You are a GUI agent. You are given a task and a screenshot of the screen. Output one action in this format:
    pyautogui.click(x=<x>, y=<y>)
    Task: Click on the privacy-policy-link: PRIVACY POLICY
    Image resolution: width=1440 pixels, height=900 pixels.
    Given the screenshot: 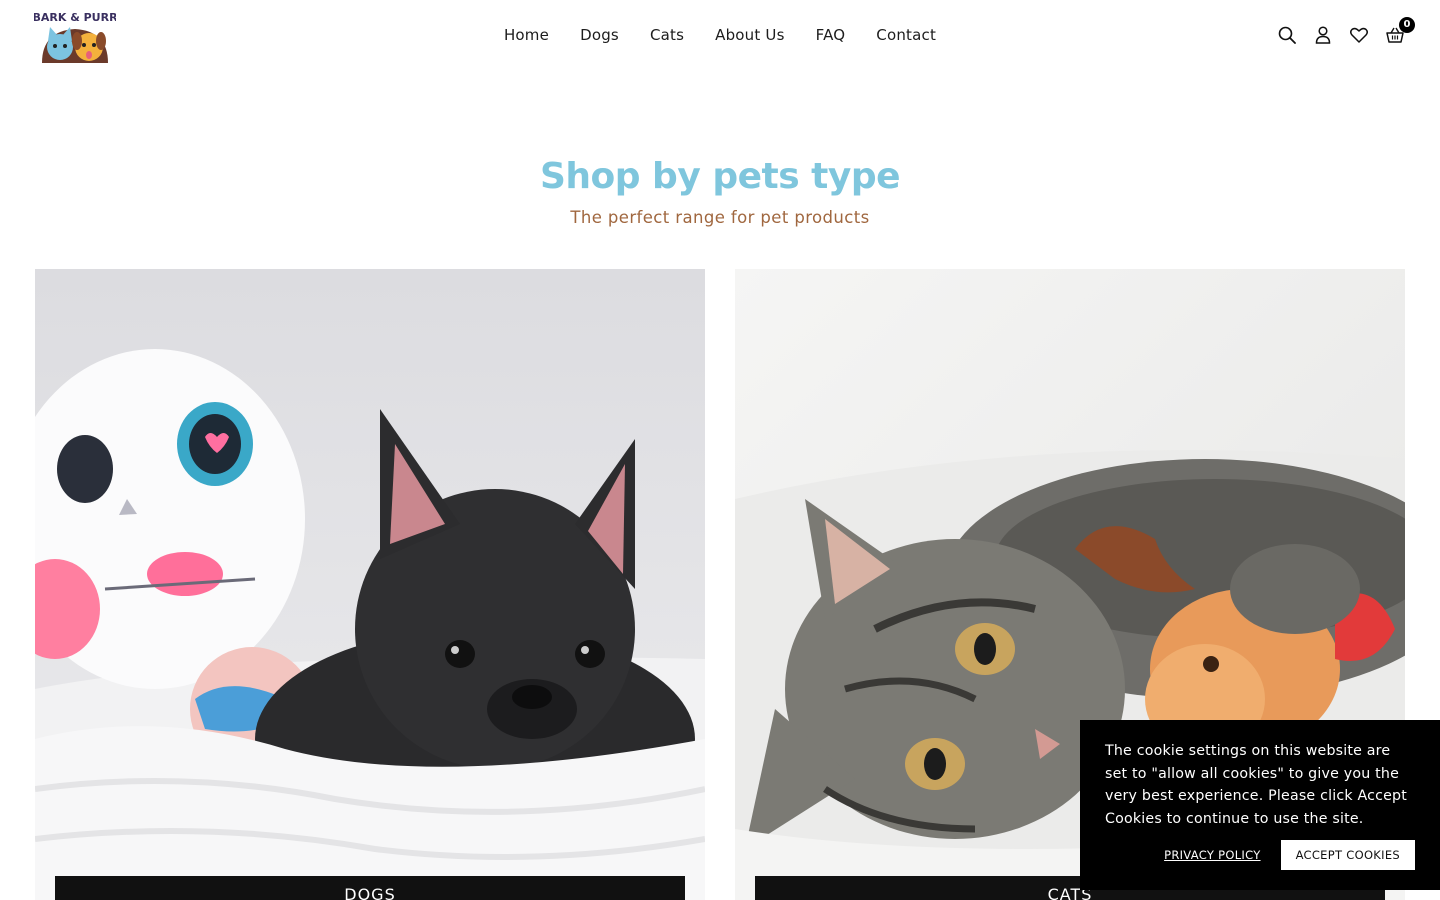 What is the action you would take?
    pyautogui.click(x=1212, y=855)
    